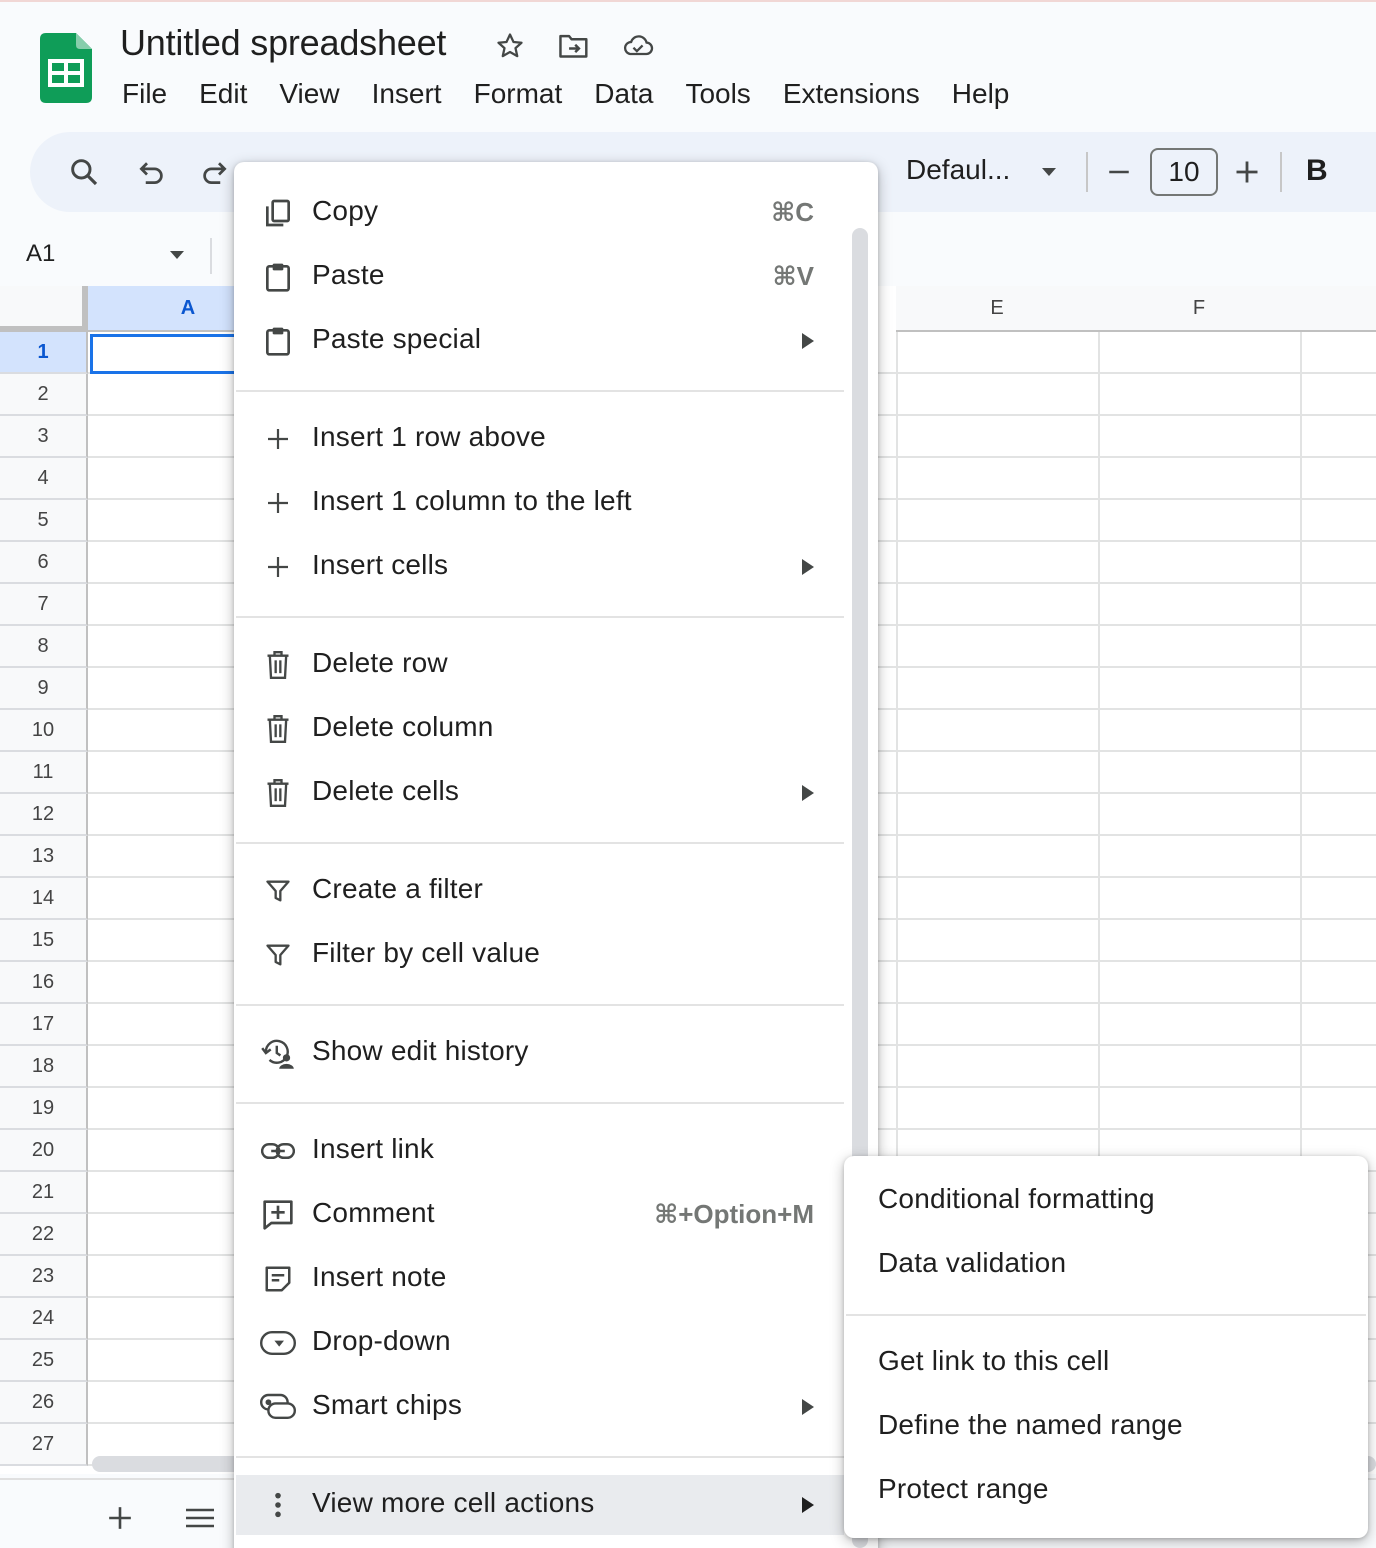  I want to click on submenu-item-protect-range: Protect range, so click(1106, 1491).